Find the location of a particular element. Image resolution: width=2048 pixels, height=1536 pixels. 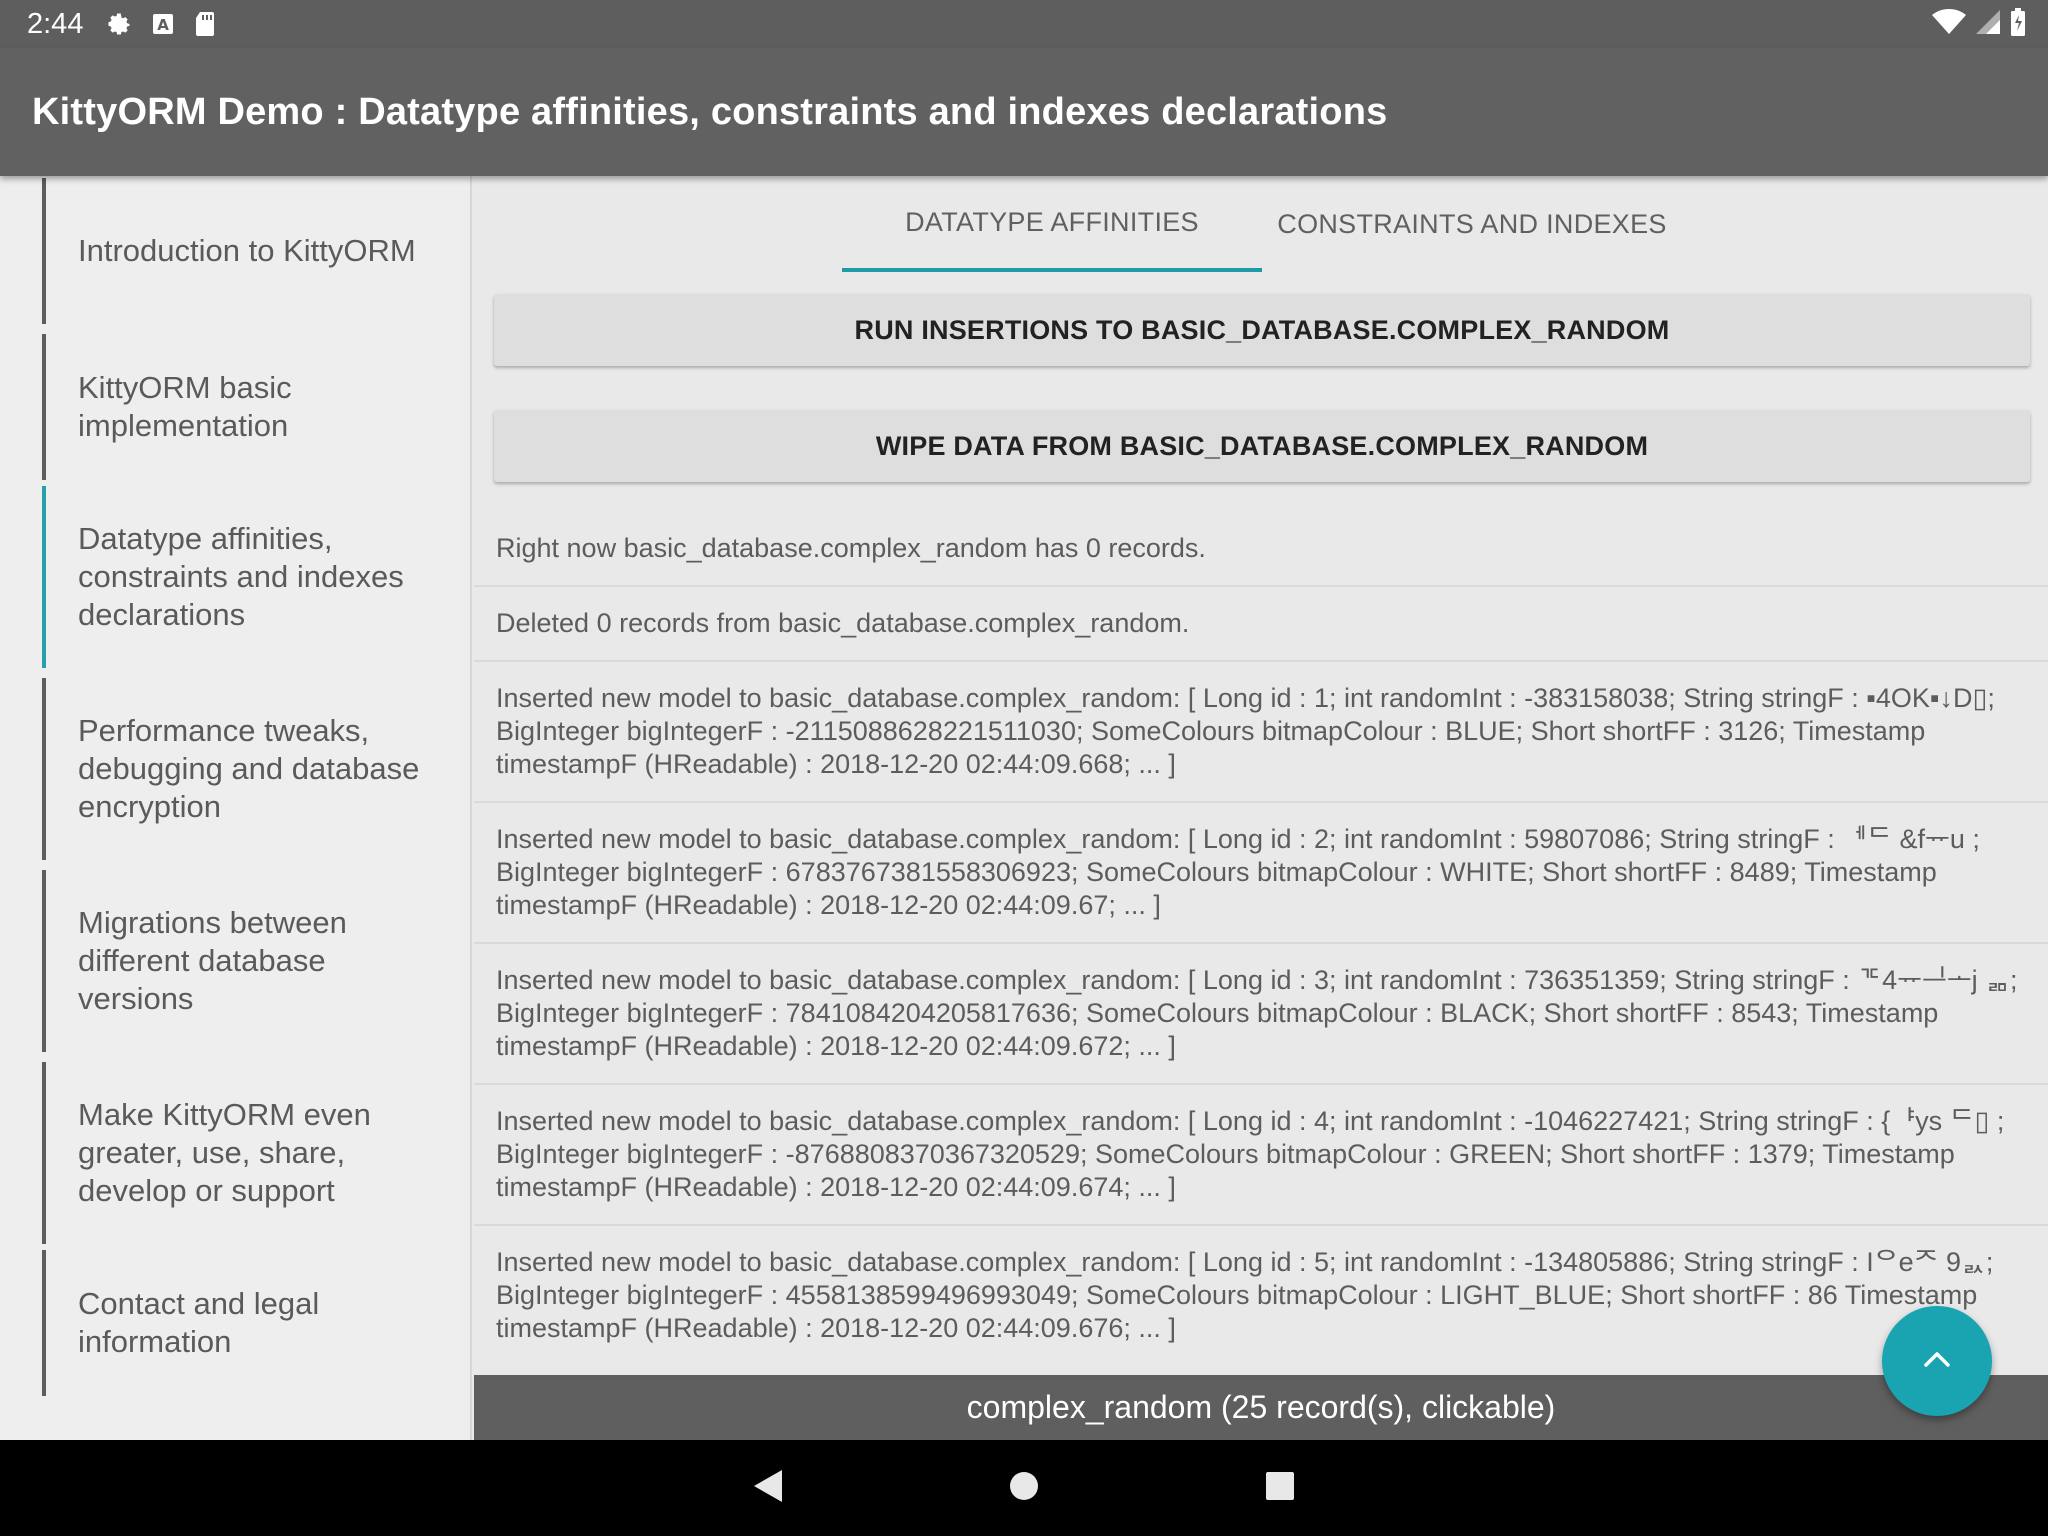

back-button is located at coordinates (768, 1488).